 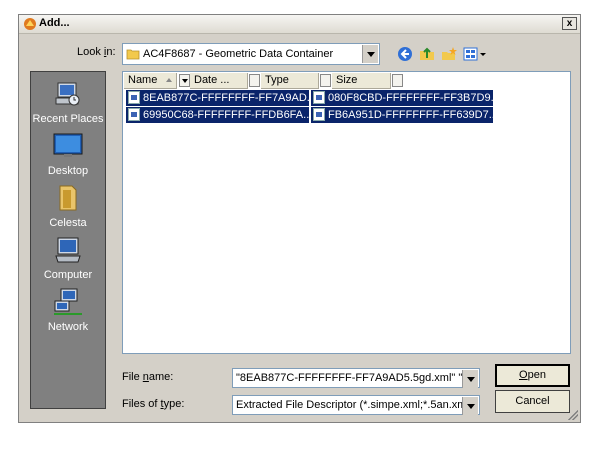 What do you see at coordinates (68, 301) in the screenshot?
I see `network-icon` at bounding box center [68, 301].